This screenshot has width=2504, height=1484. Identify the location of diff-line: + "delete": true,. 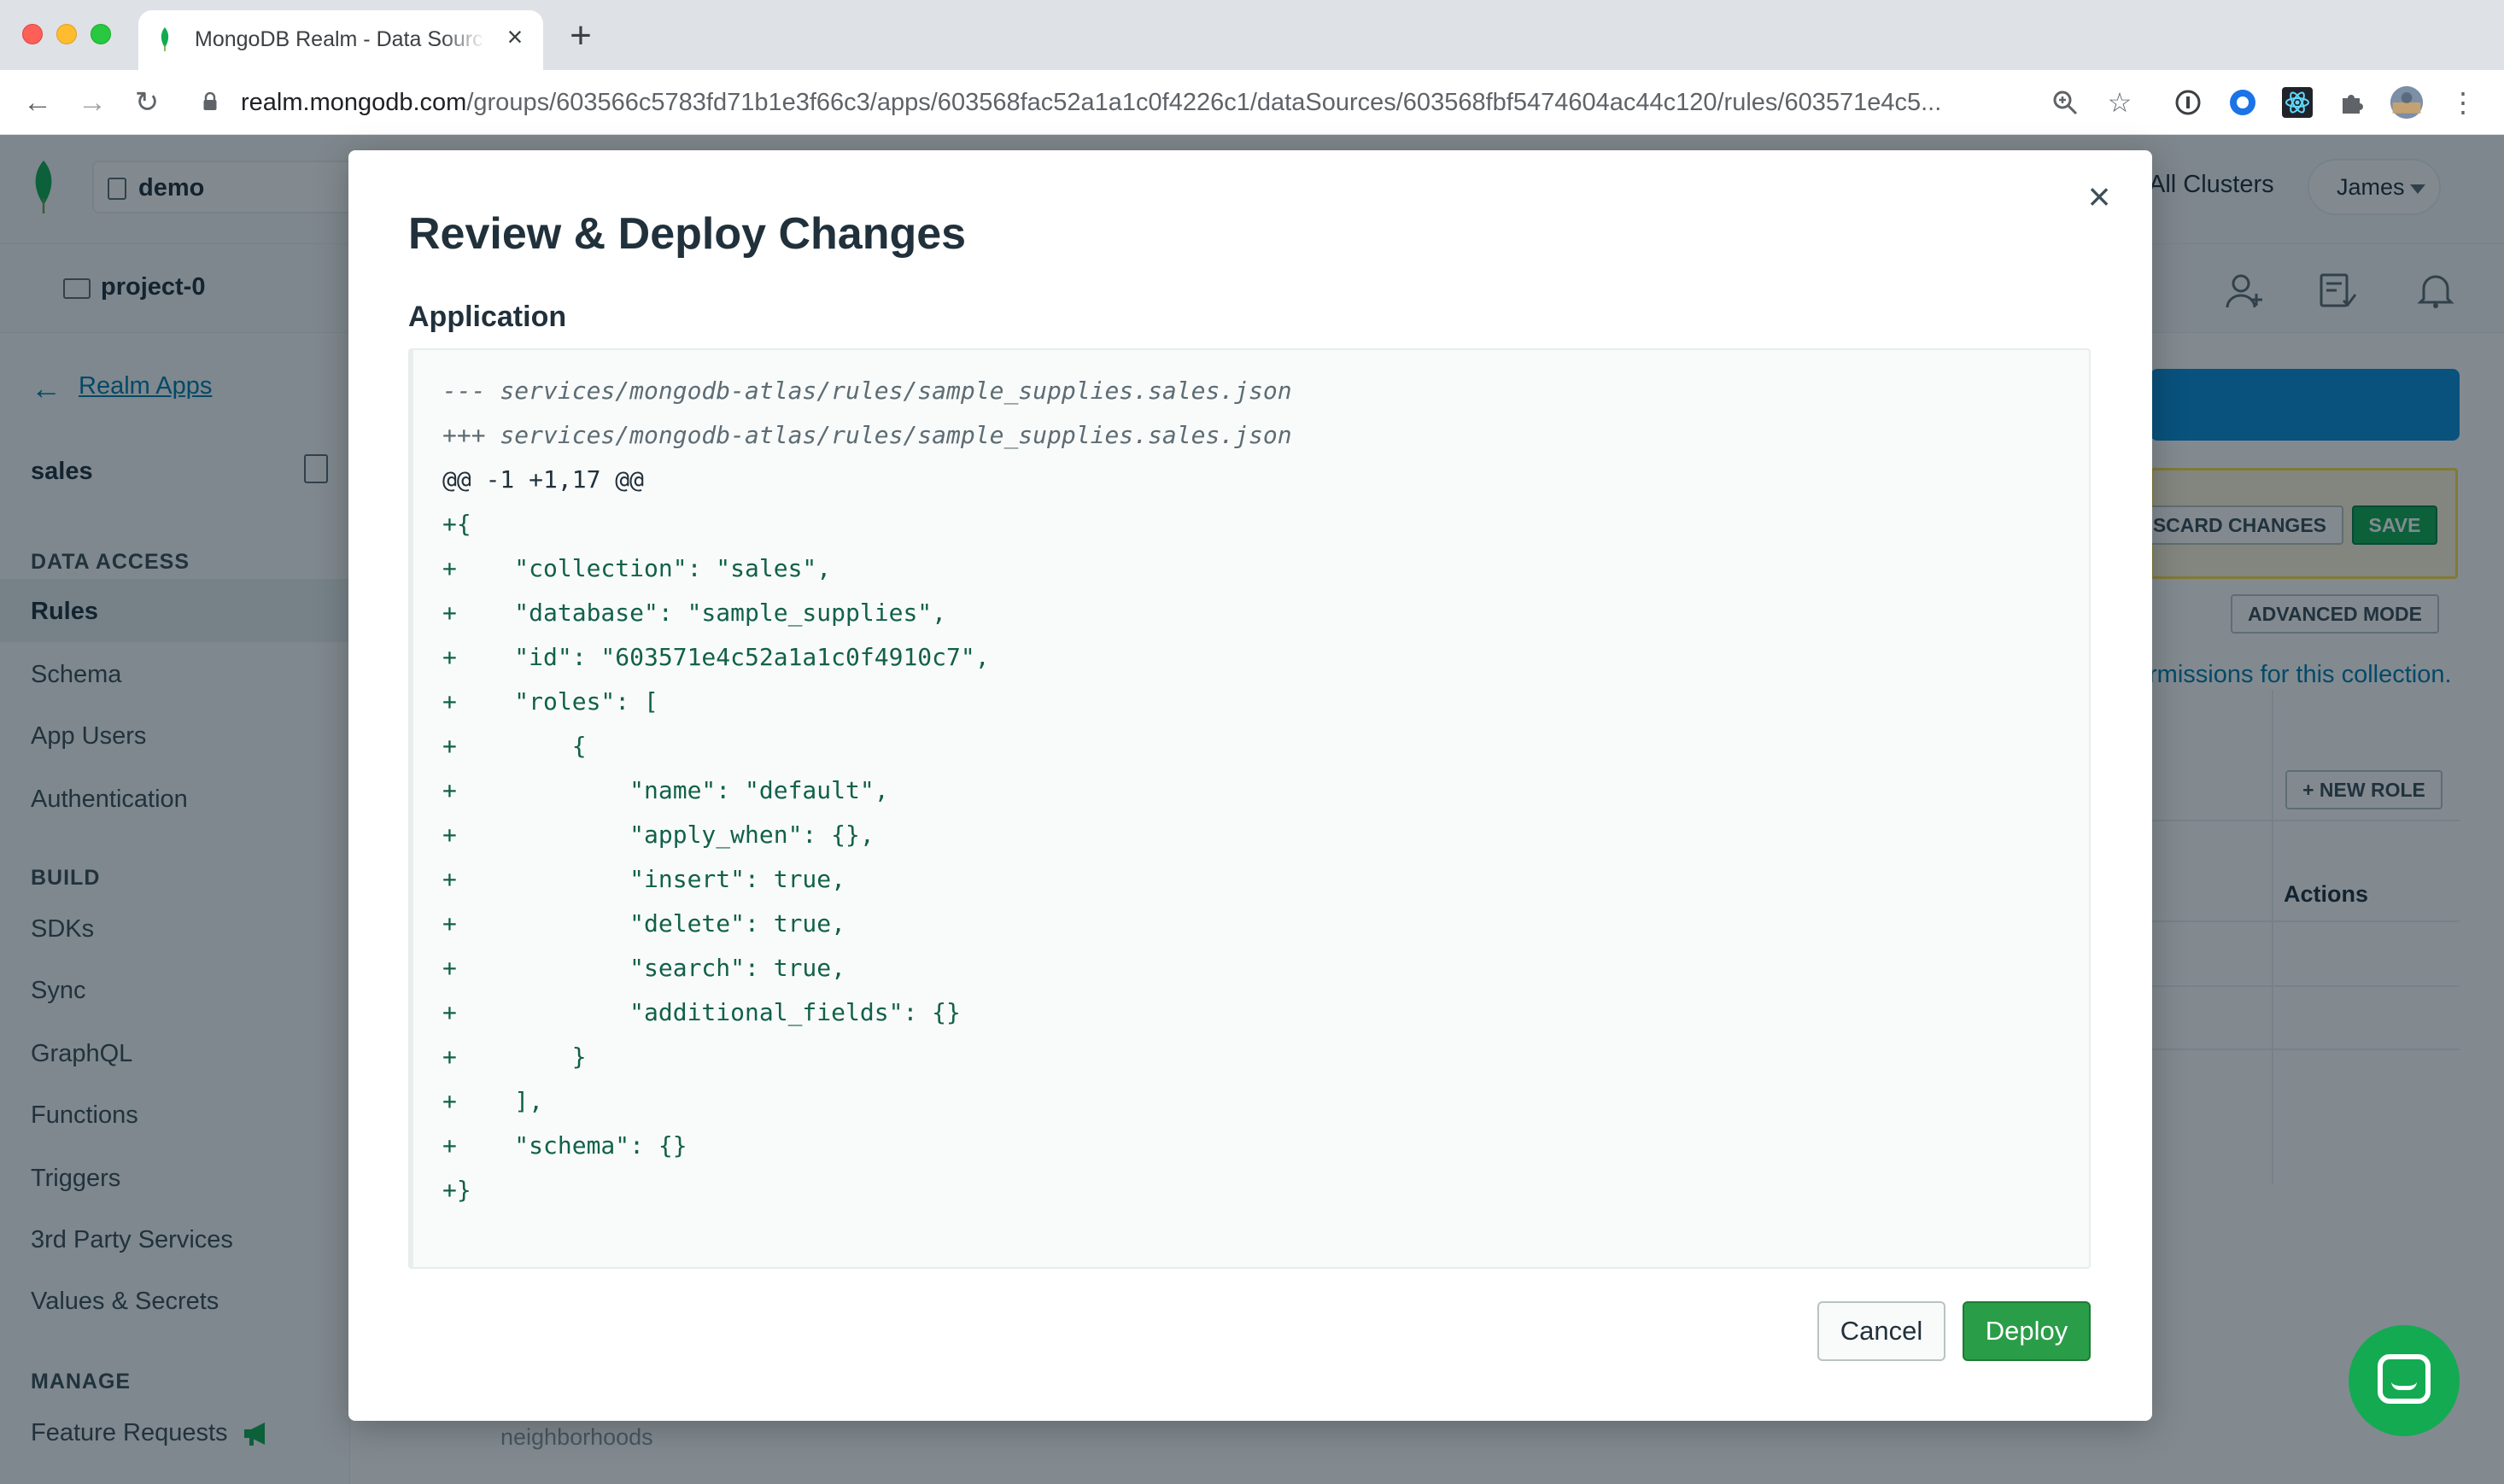
(644, 924).